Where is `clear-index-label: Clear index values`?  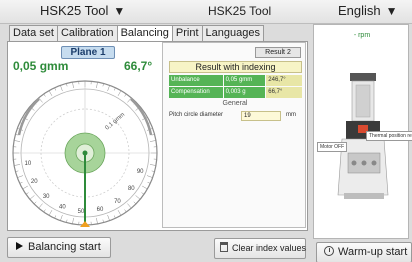
clear-index-label: Clear index values is located at coordinates (269, 248).